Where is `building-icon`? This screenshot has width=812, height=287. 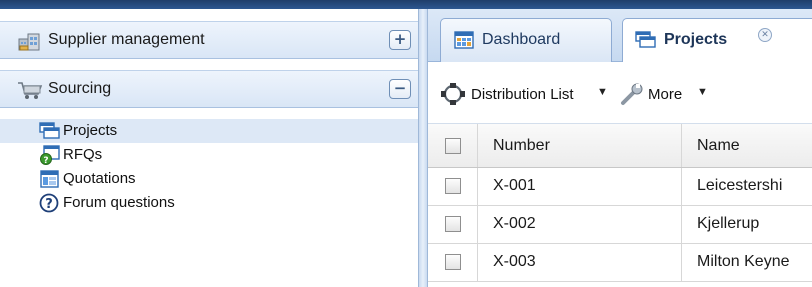
building-icon is located at coordinates (30, 41).